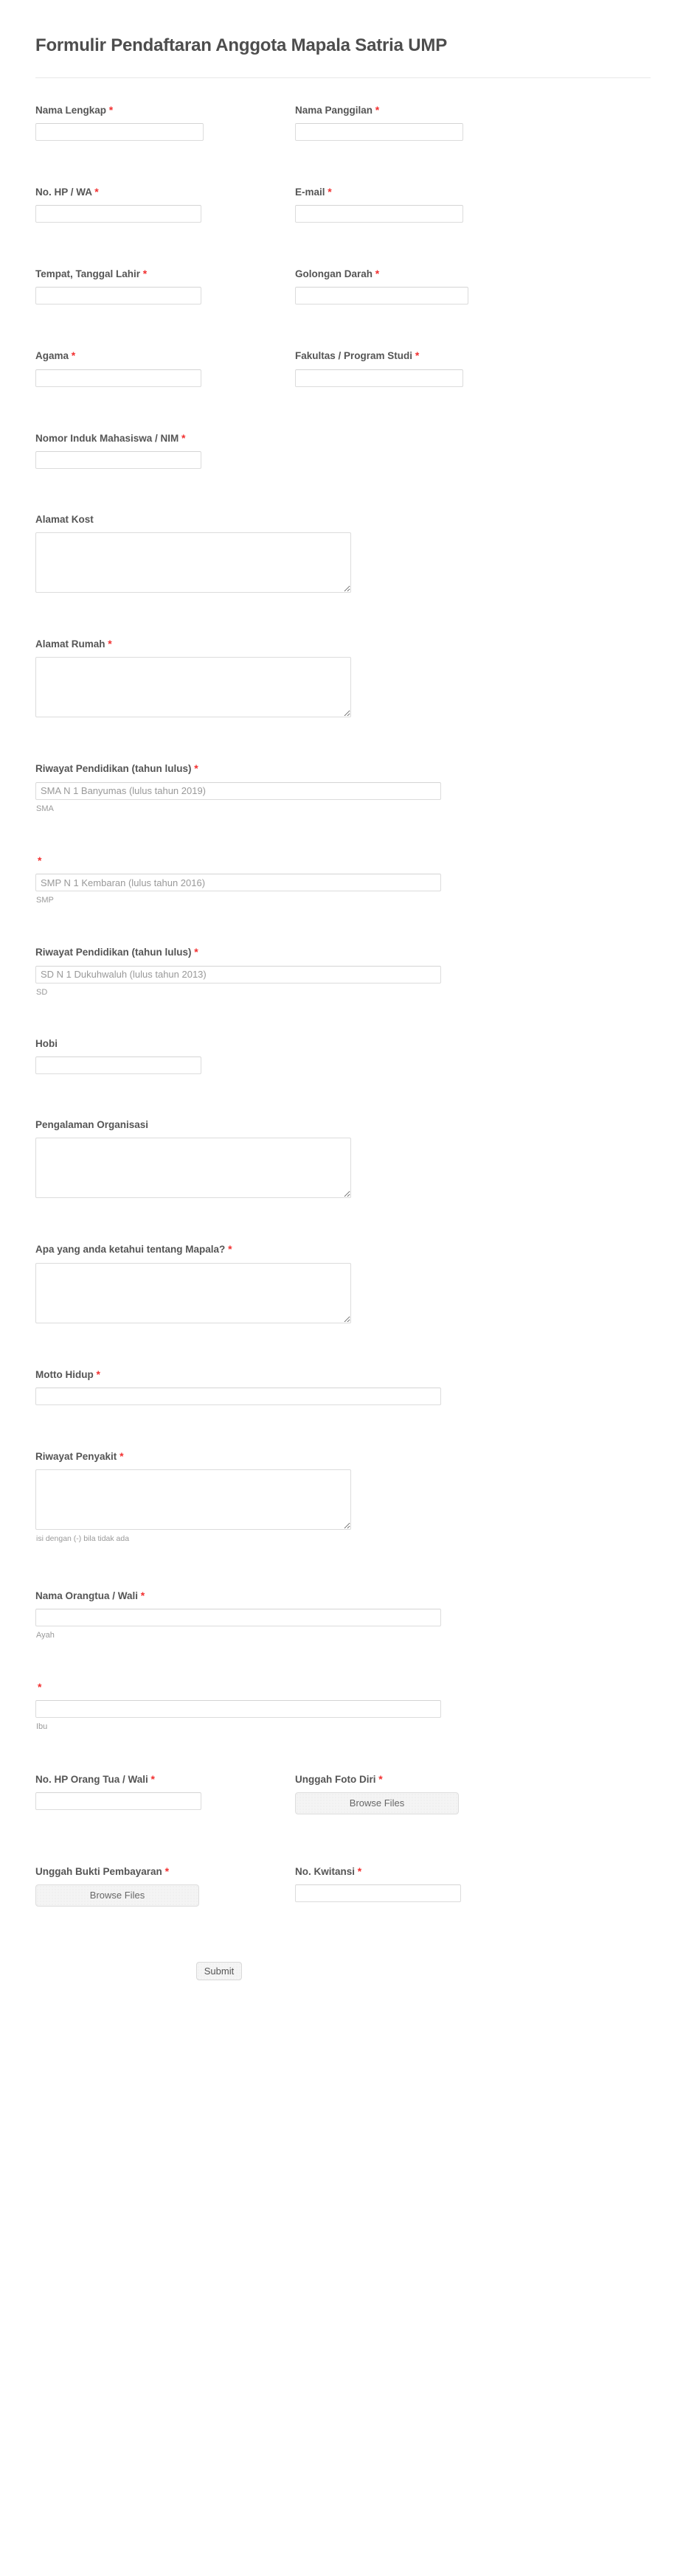 The height and width of the screenshot is (2576, 686). Describe the element at coordinates (118, 378) in the screenshot. I see `agama-input` at that location.